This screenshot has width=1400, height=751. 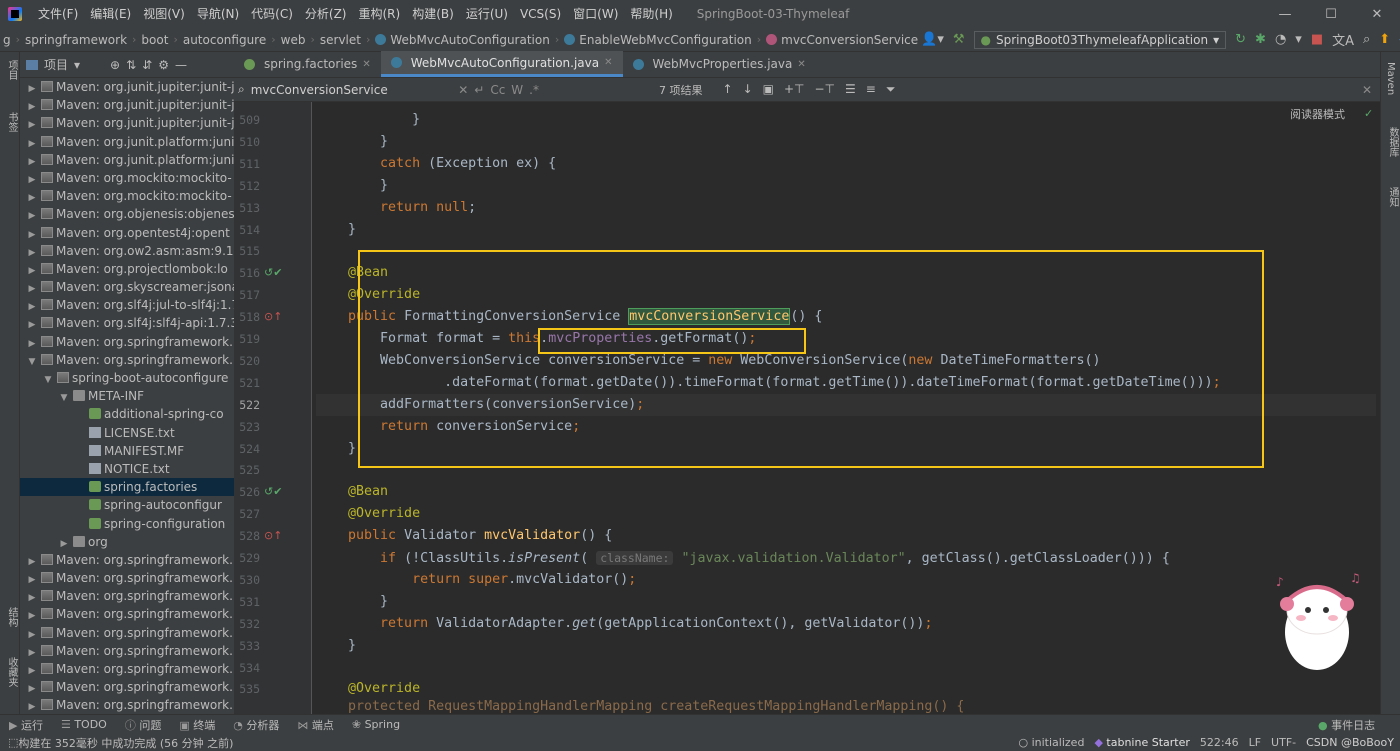 I want to click on tree-item: LICENSE.txt, so click(x=127, y=433).